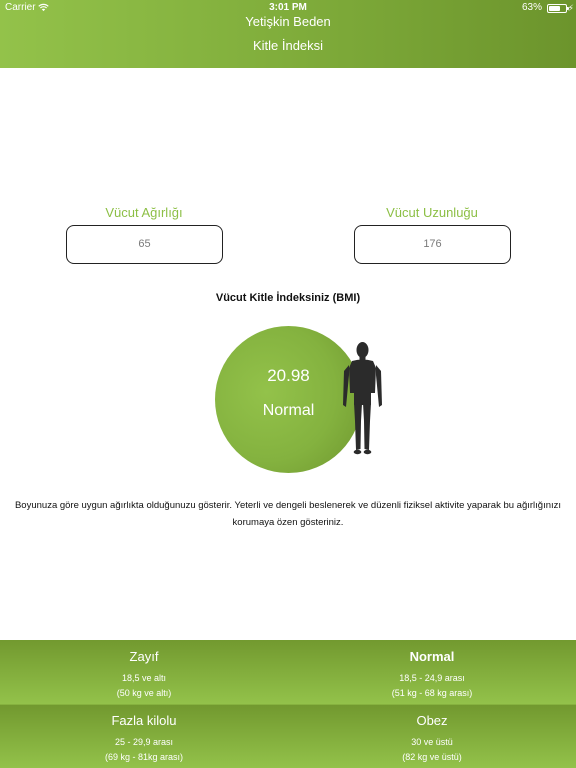  I want to click on bmi-heading: Vücut Kitle İndeksiniz (BMI), so click(288, 298).